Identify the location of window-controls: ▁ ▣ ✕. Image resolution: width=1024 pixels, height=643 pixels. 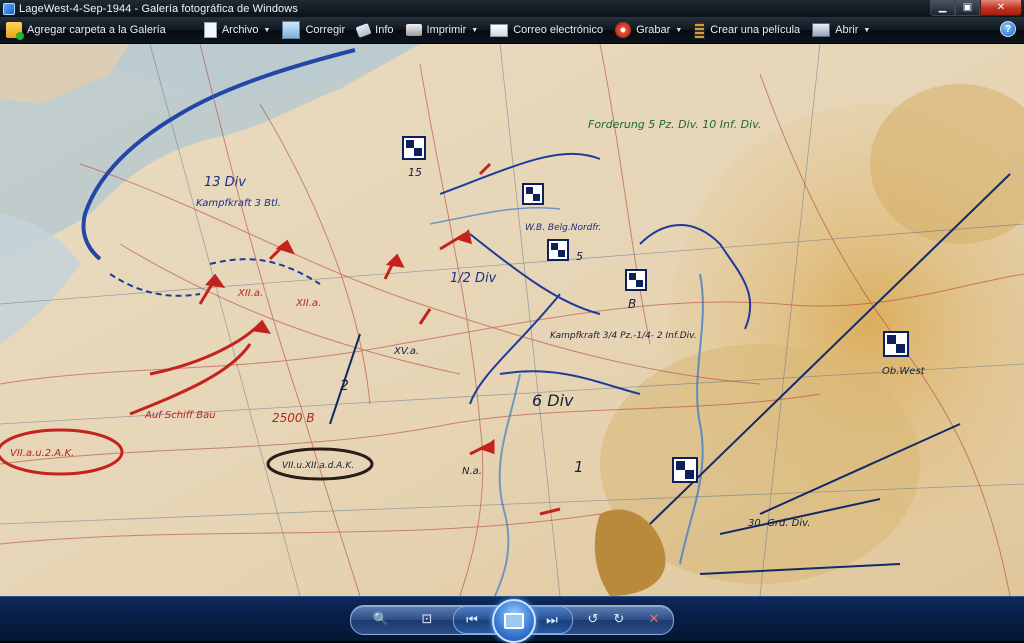
(976, 8).